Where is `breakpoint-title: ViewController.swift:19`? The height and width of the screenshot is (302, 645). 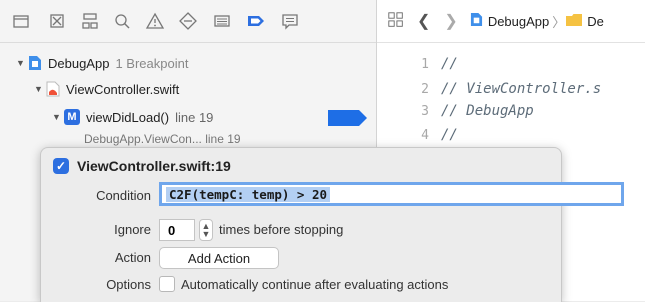 breakpoint-title: ViewController.swift:19 is located at coordinates (154, 166).